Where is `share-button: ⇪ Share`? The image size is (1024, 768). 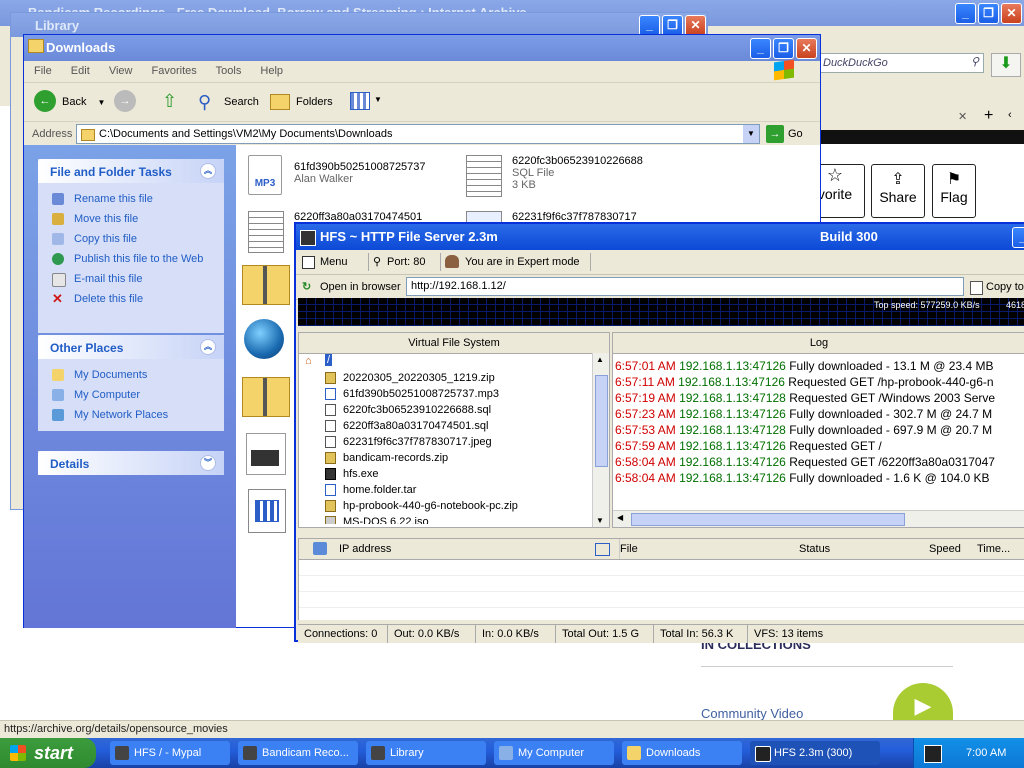 share-button: ⇪ Share is located at coordinates (898, 191).